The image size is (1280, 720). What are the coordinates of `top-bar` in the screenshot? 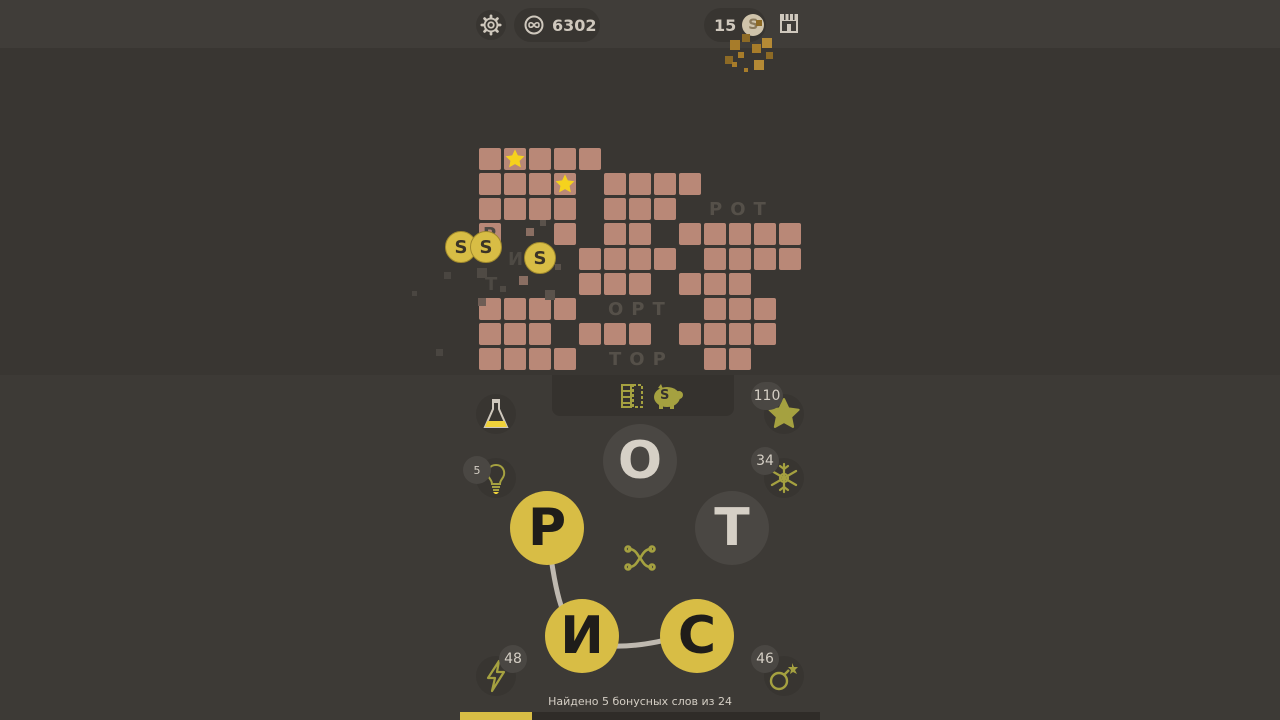 It's located at (640, 24).